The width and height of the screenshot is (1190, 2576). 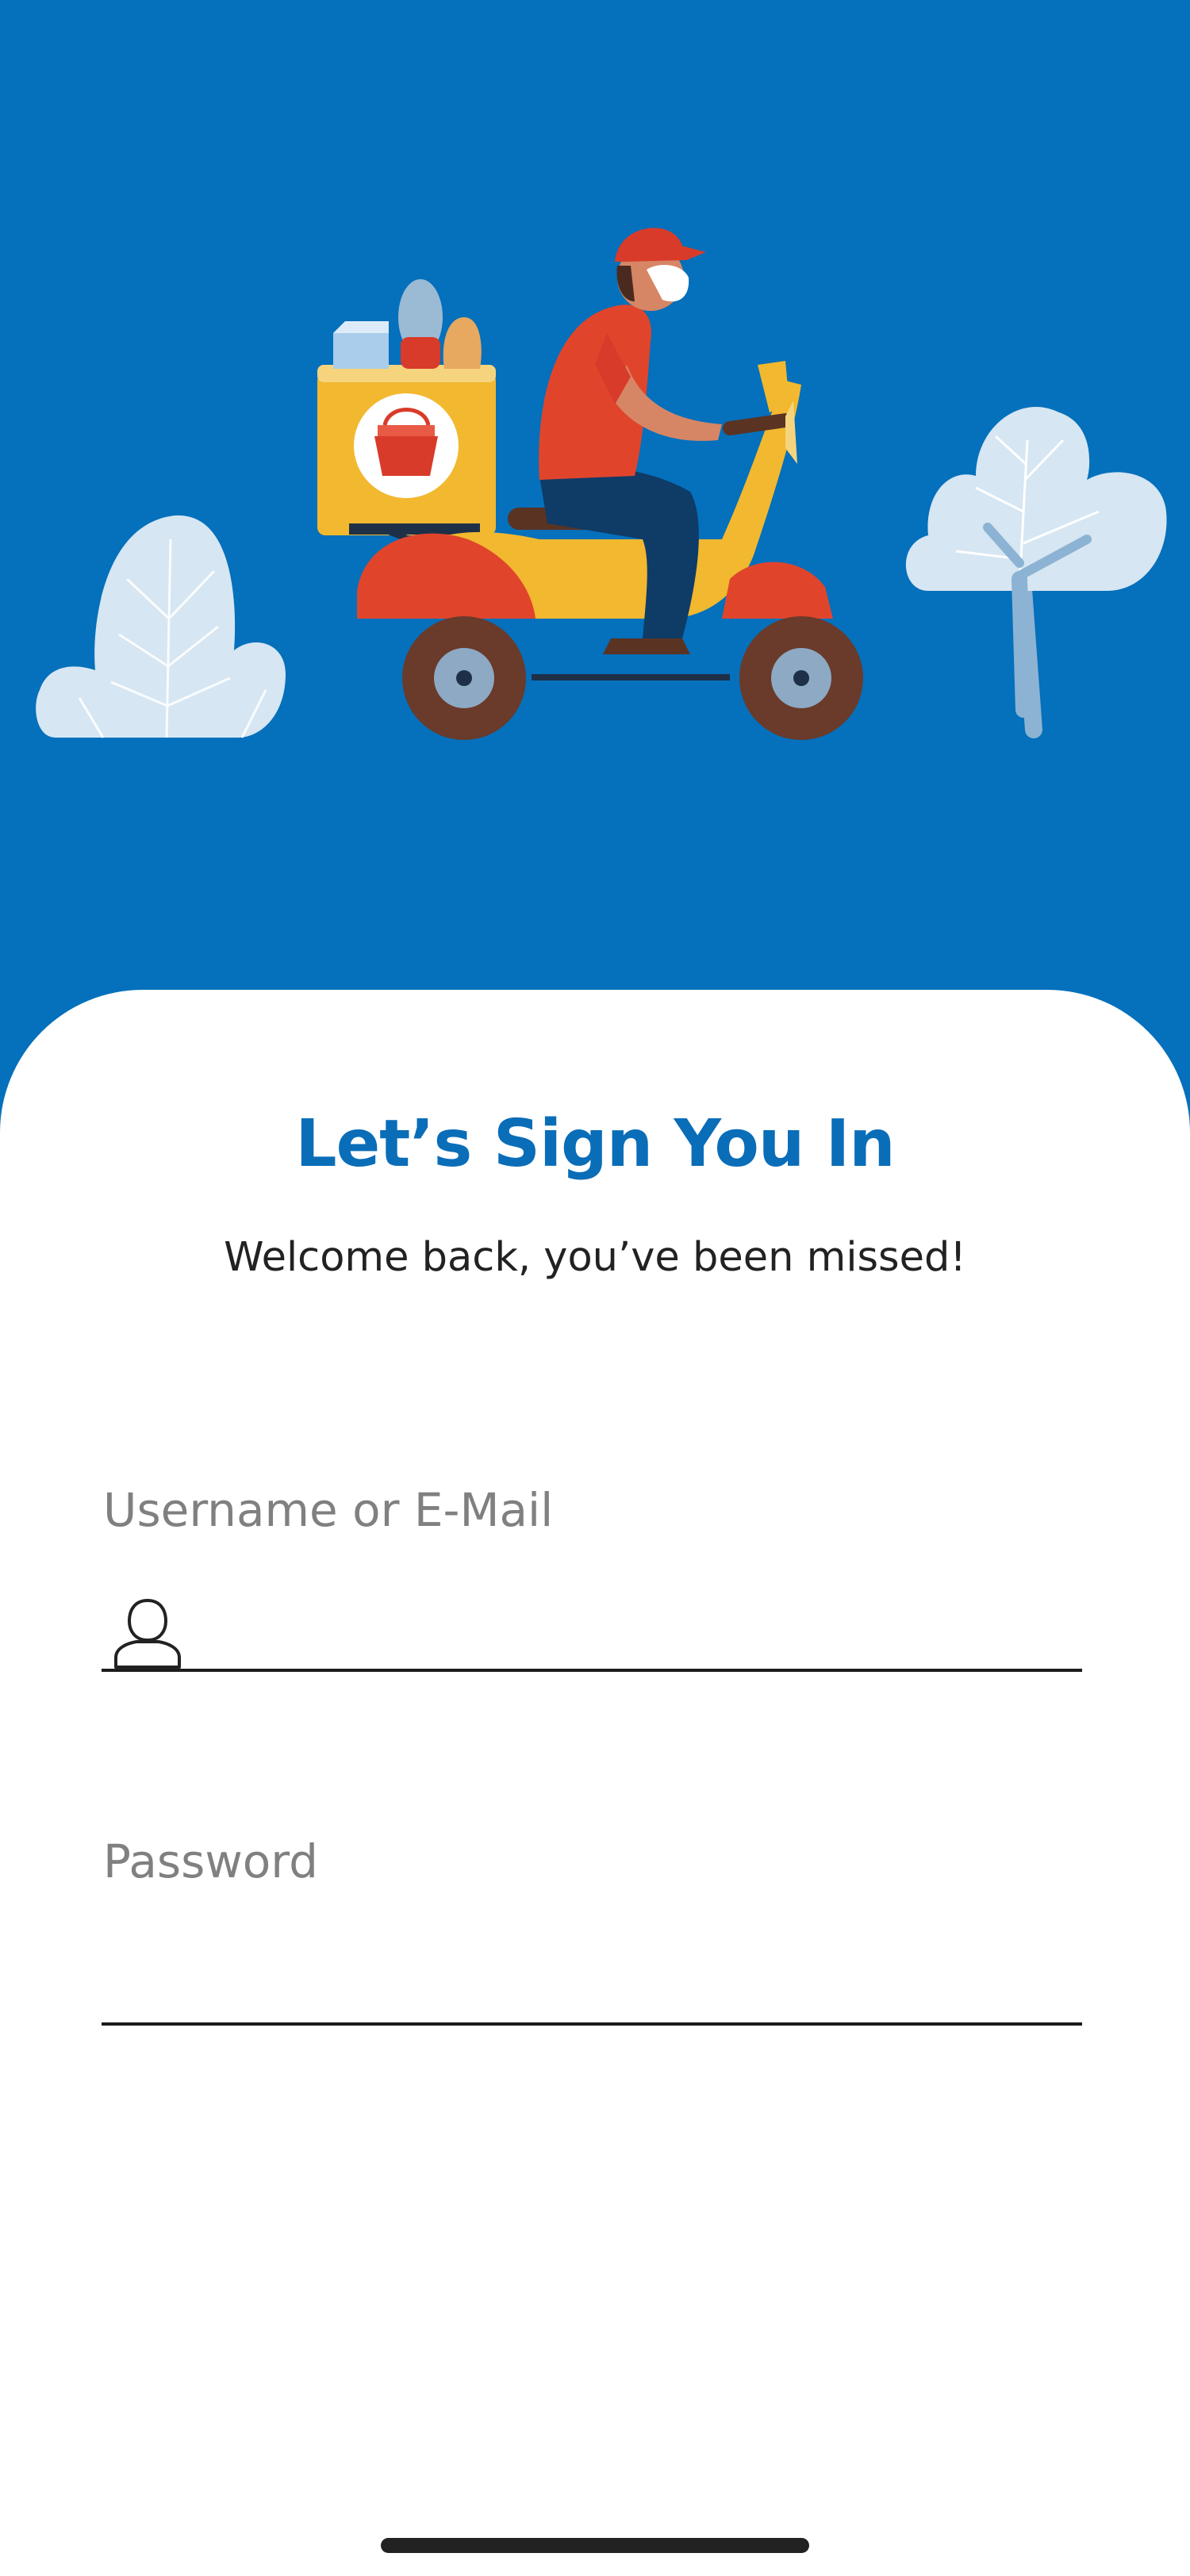 What do you see at coordinates (161, 626) in the screenshot?
I see `bush-illustration` at bounding box center [161, 626].